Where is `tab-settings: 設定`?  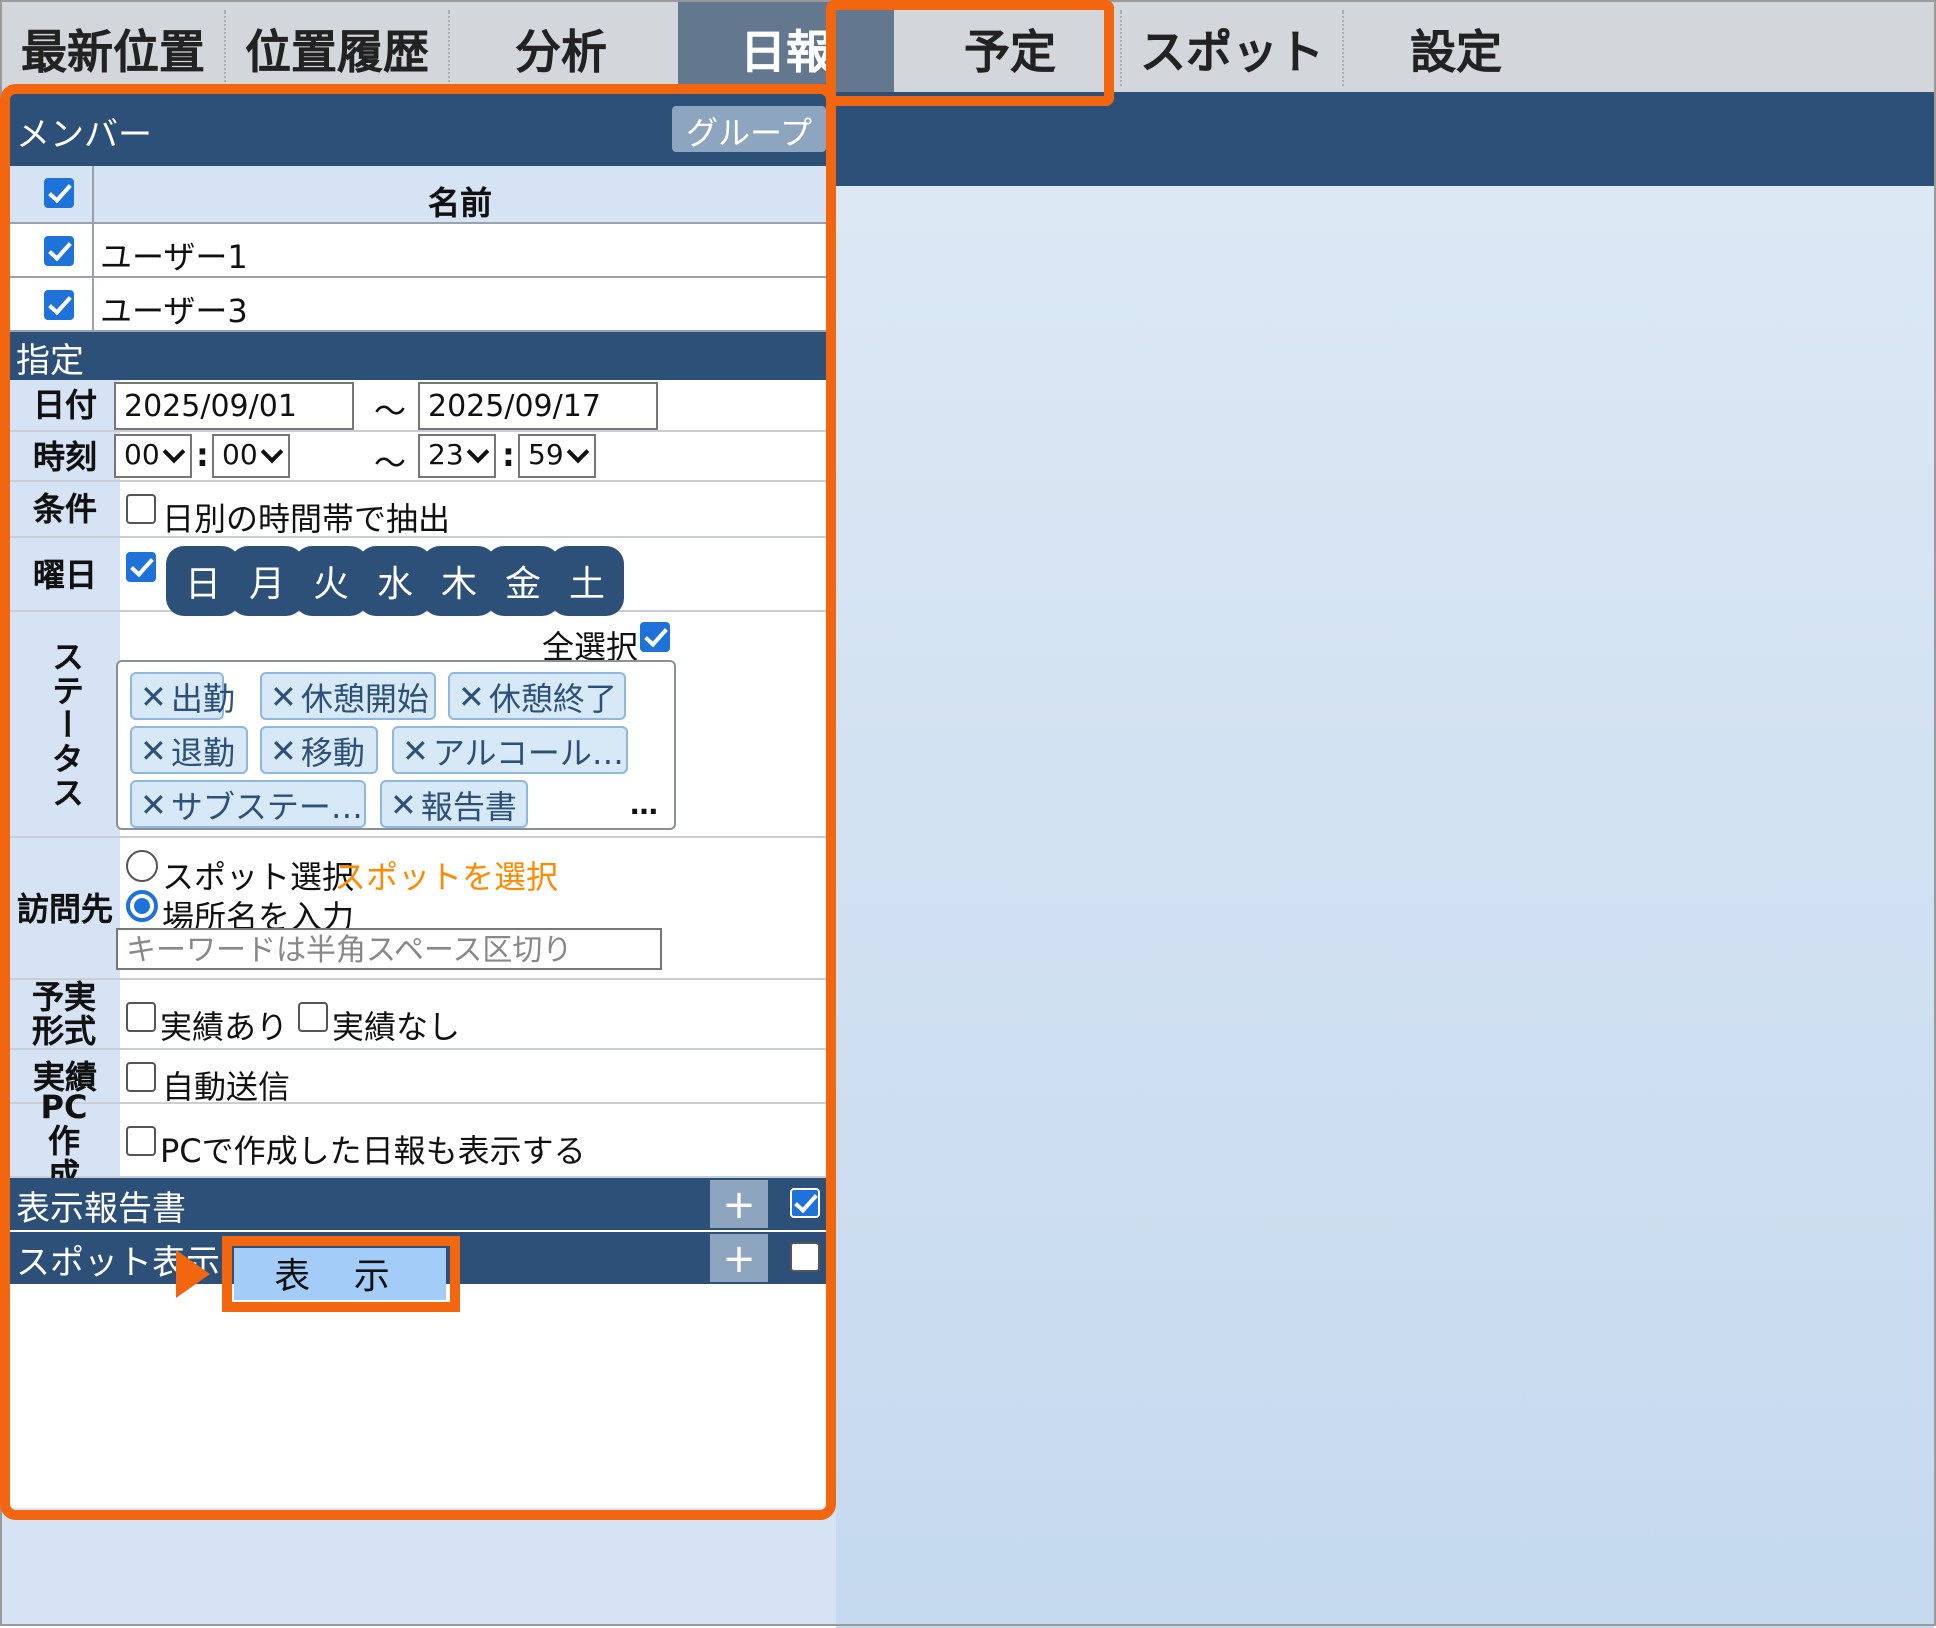 tab-settings: 設定 is located at coordinates (1456, 47).